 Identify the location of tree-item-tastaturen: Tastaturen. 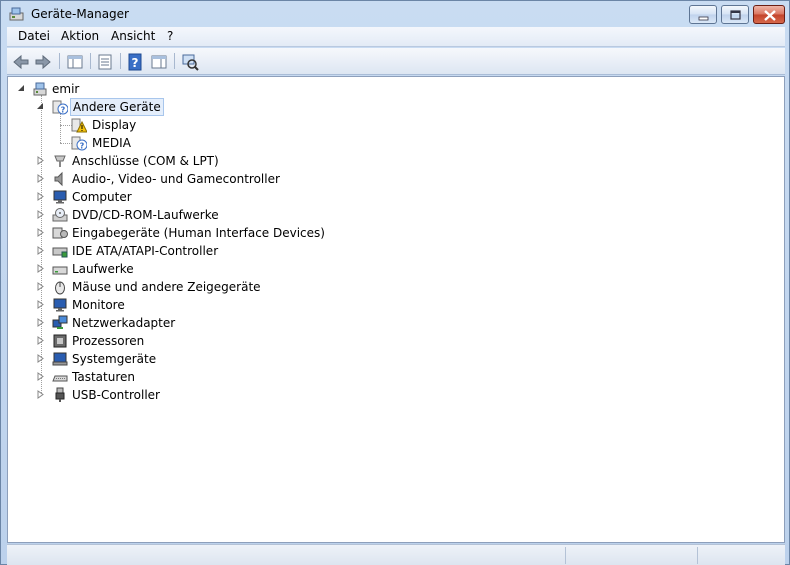
(393, 377).